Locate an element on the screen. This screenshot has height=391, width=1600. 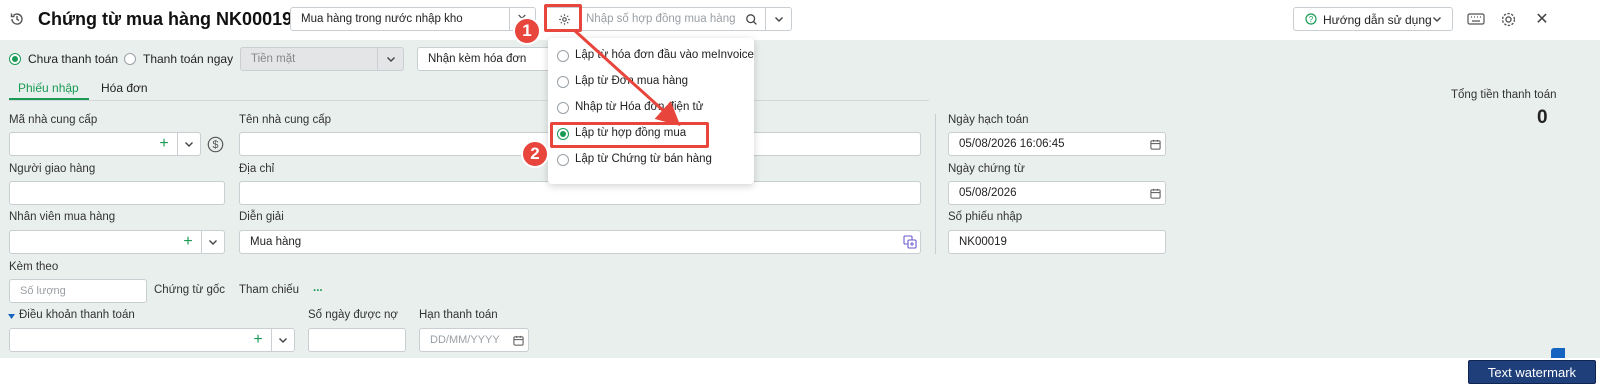
step-1-badge: 1 is located at coordinates (527, 31).